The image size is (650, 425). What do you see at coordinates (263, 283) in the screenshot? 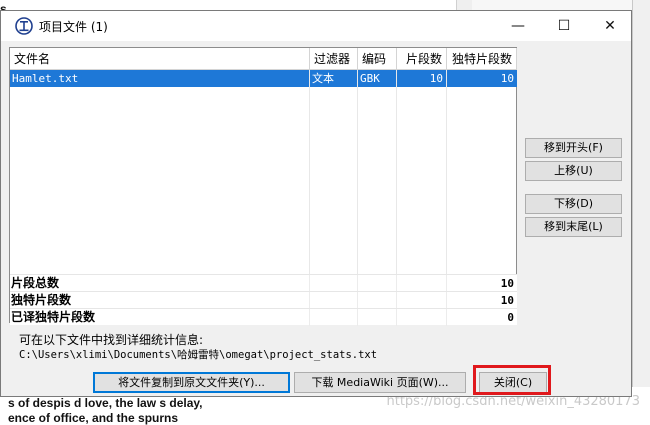
I see `summary-row-total-segments: 片段总数 10` at bounding box center [263, 283].